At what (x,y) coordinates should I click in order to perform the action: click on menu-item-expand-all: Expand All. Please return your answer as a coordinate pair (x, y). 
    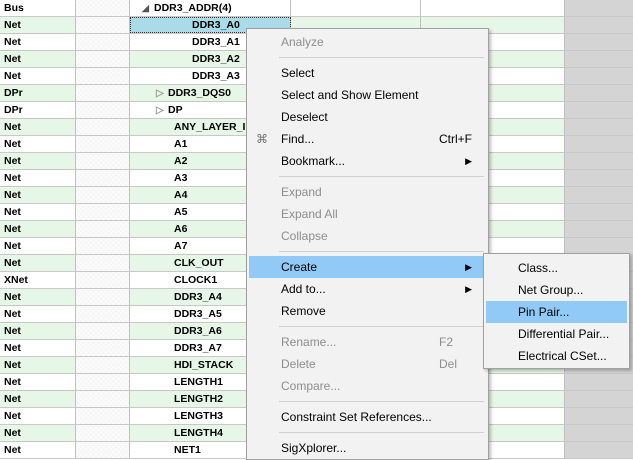
    Looking at the image, I should click on (367, 214).